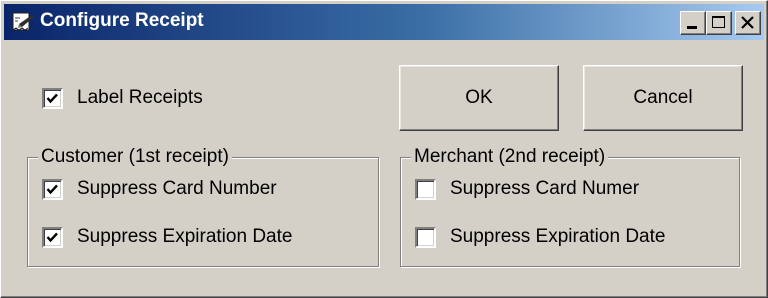 This screenshot has height=298, width=768. Describe the element at coordinates (425, 189) in the screenshot. I see `merchant-suppress-card-checkbox` at that location.